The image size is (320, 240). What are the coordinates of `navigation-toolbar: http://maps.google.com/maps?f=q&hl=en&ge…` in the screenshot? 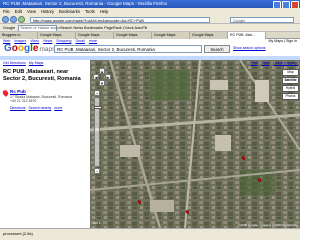 It's located at (150, 19).